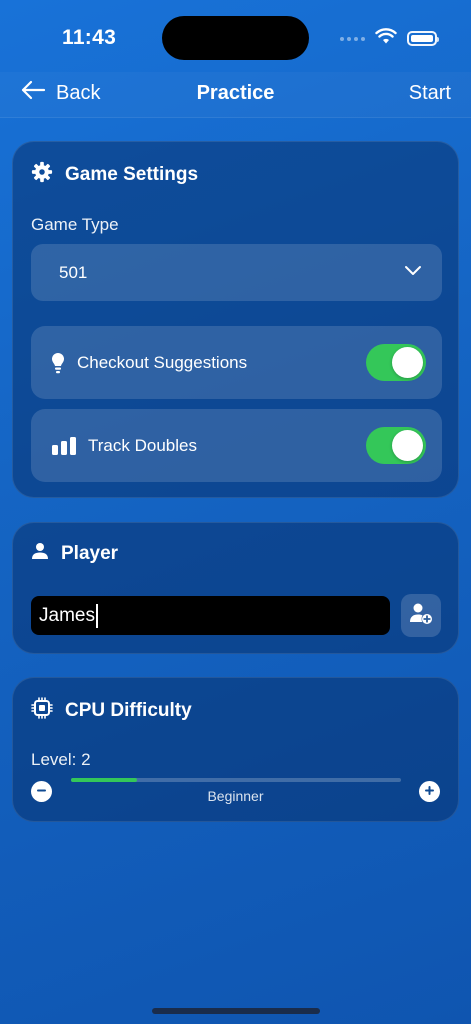 The width and height of the screenshot is (471, 1024). What do you see at coordinates (128, 710) in the screenshot?
I see `cpu-difficulty-title: CPU Difficulty` at bounding box center [128, 710].